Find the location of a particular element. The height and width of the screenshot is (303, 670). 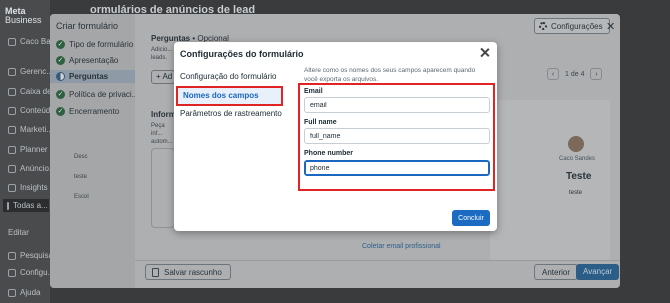

done-button: Concluir is located at coordinates (471, 218).